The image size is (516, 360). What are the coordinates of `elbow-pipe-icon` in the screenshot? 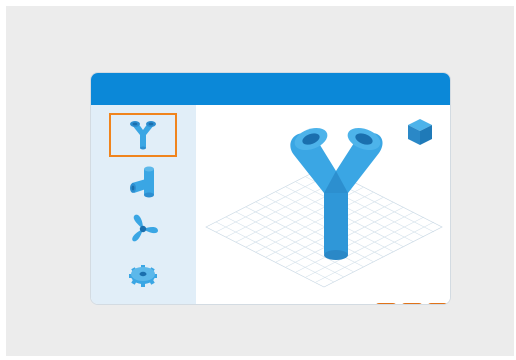 It's located at (142, 182).